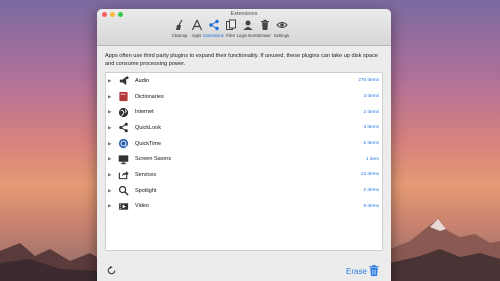 The height and width of the screenshot is (281, 500). Describe the element at coordinates (369, 175) in the screenshot. I see `item-count: 24 items` at that location.